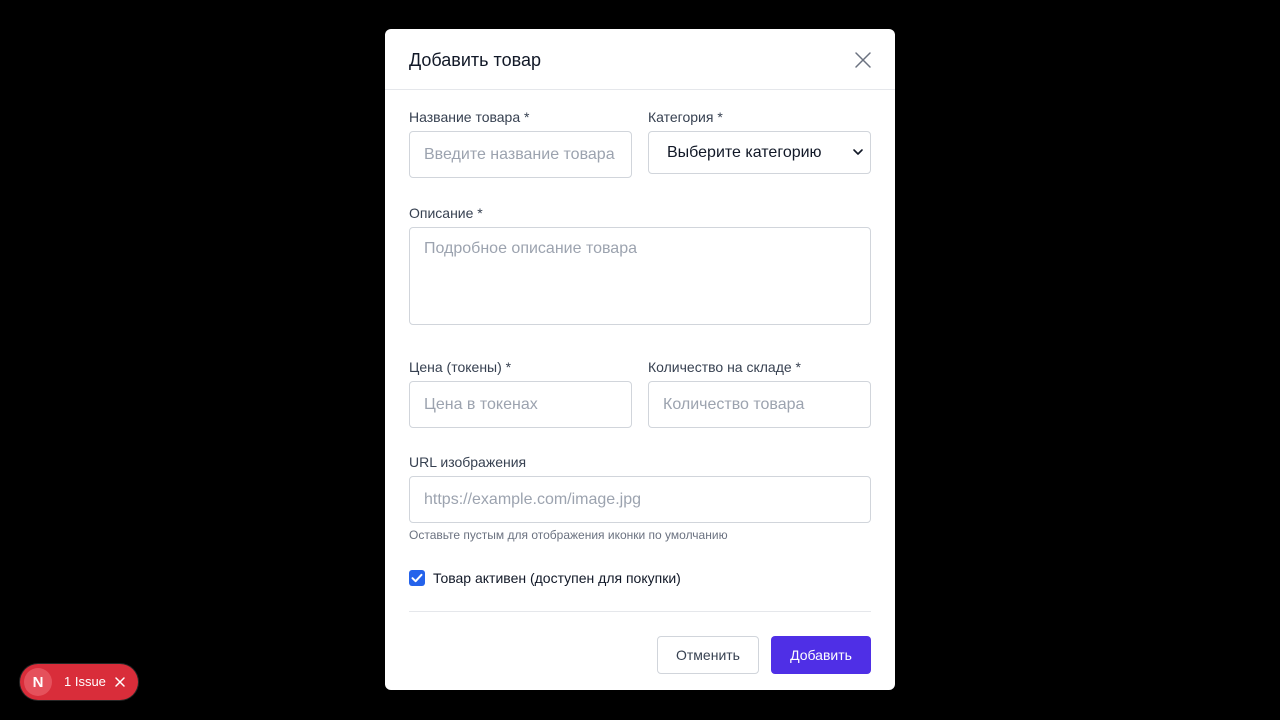  Describe the element at coordinates (640, 611) in the screenshot. I see `footer-divider` at that location.